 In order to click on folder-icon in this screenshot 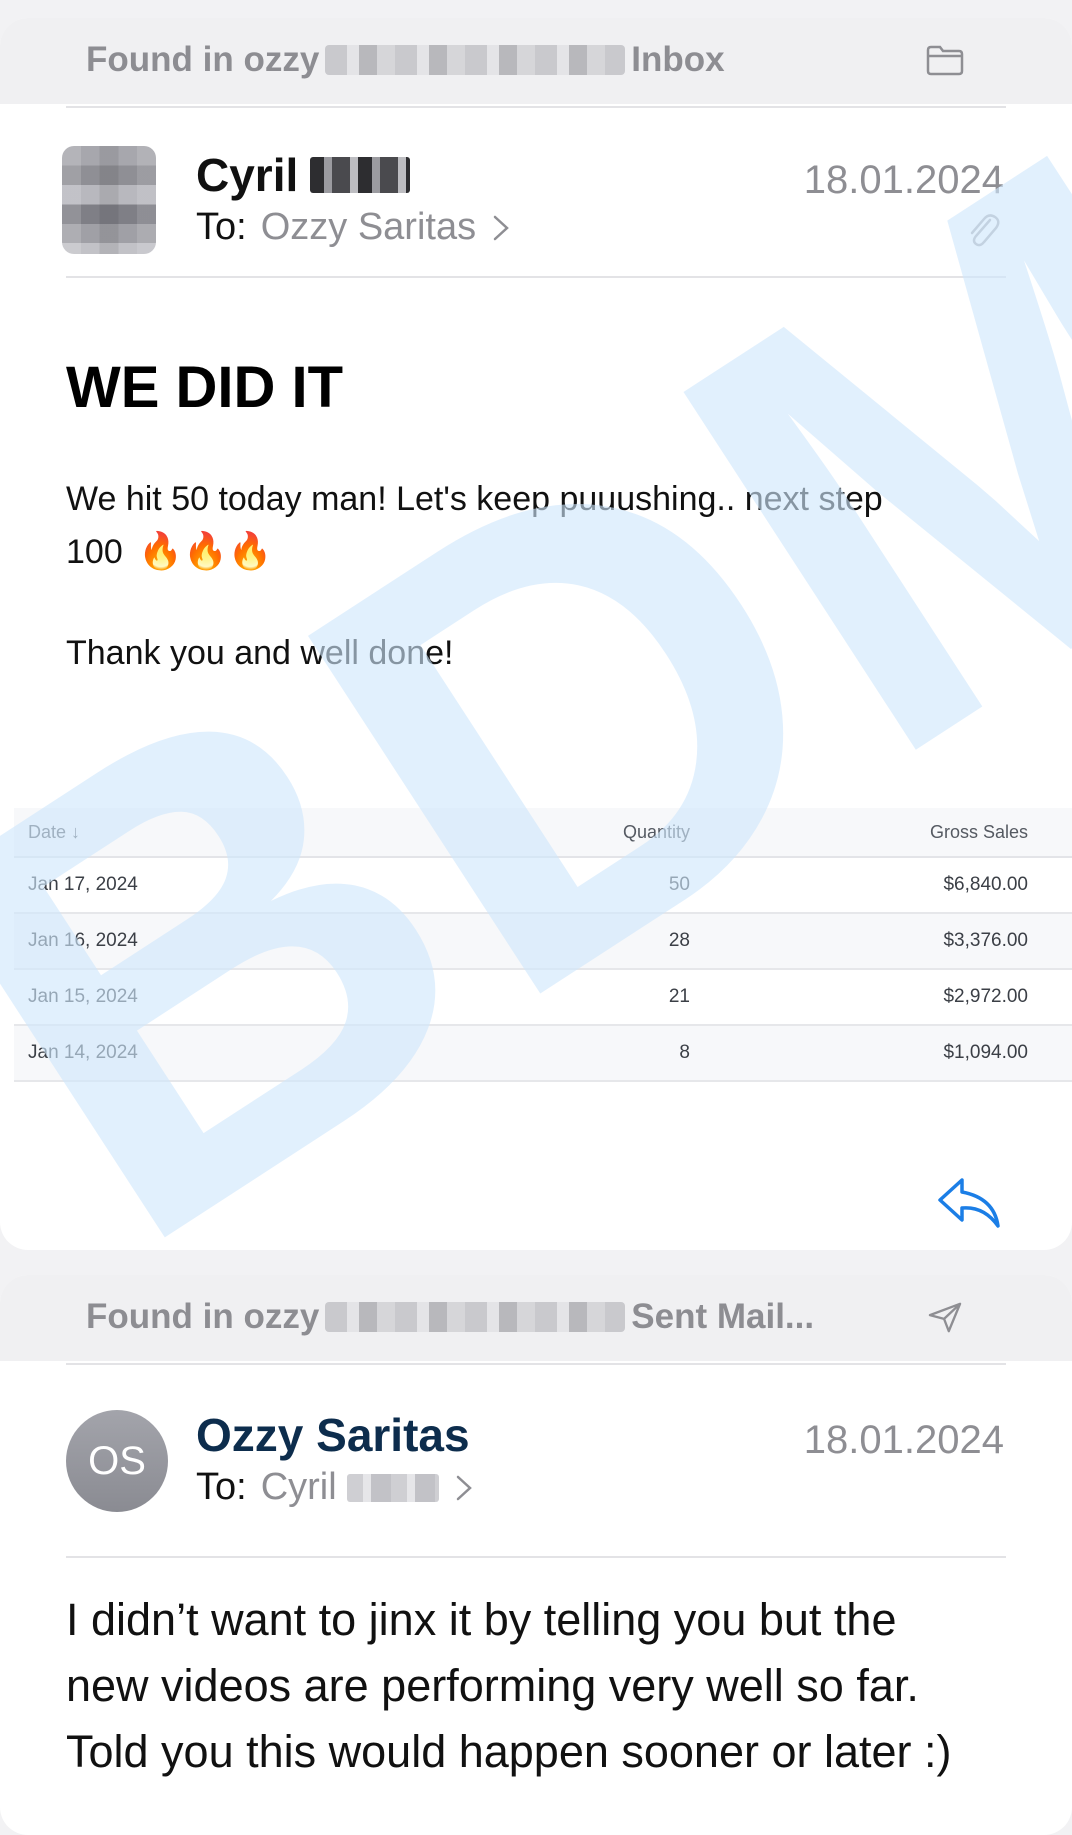, I will do `click(945, 60)`.